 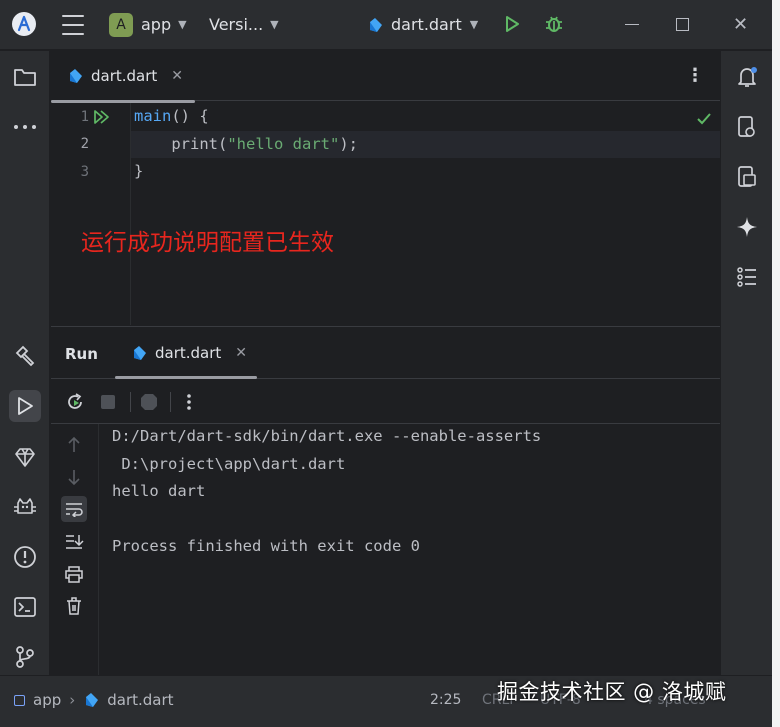 I want to click on code-token: (, so click(x=223, y=144).